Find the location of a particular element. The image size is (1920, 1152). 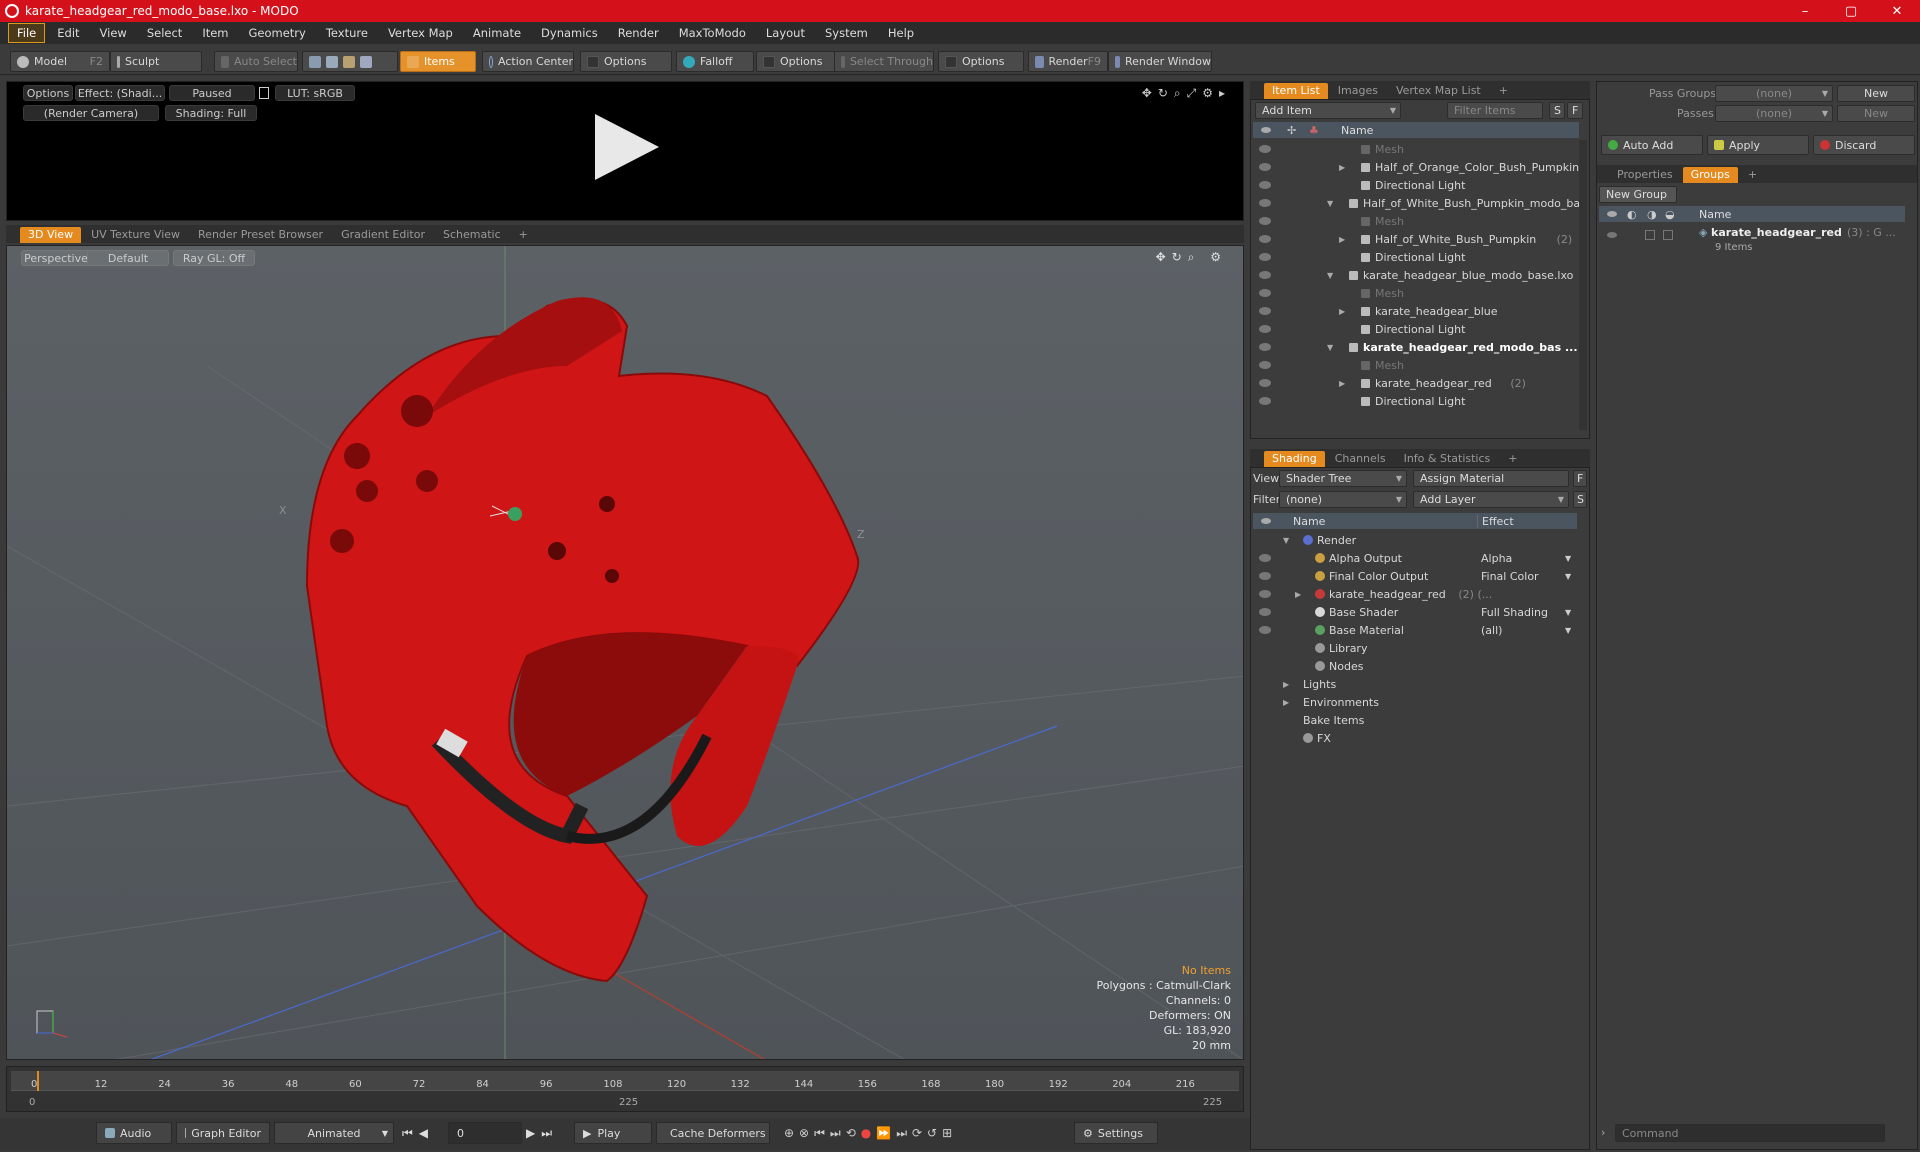

shader-row: Base Material (all) ▼ is located at coordinates (1415, 630).